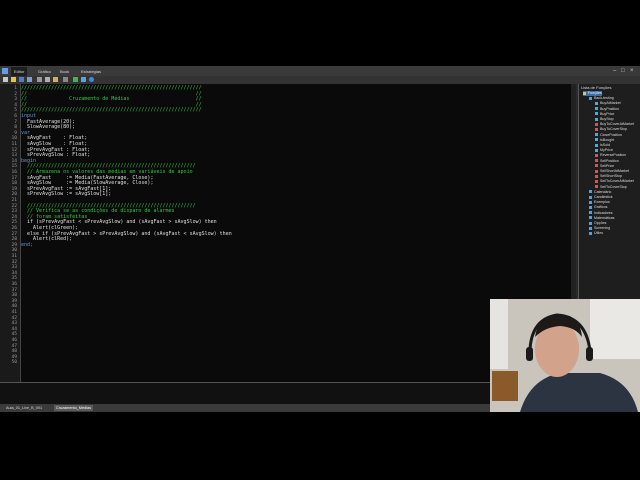  I want to click on webcam-overlay, so click(565, 355).